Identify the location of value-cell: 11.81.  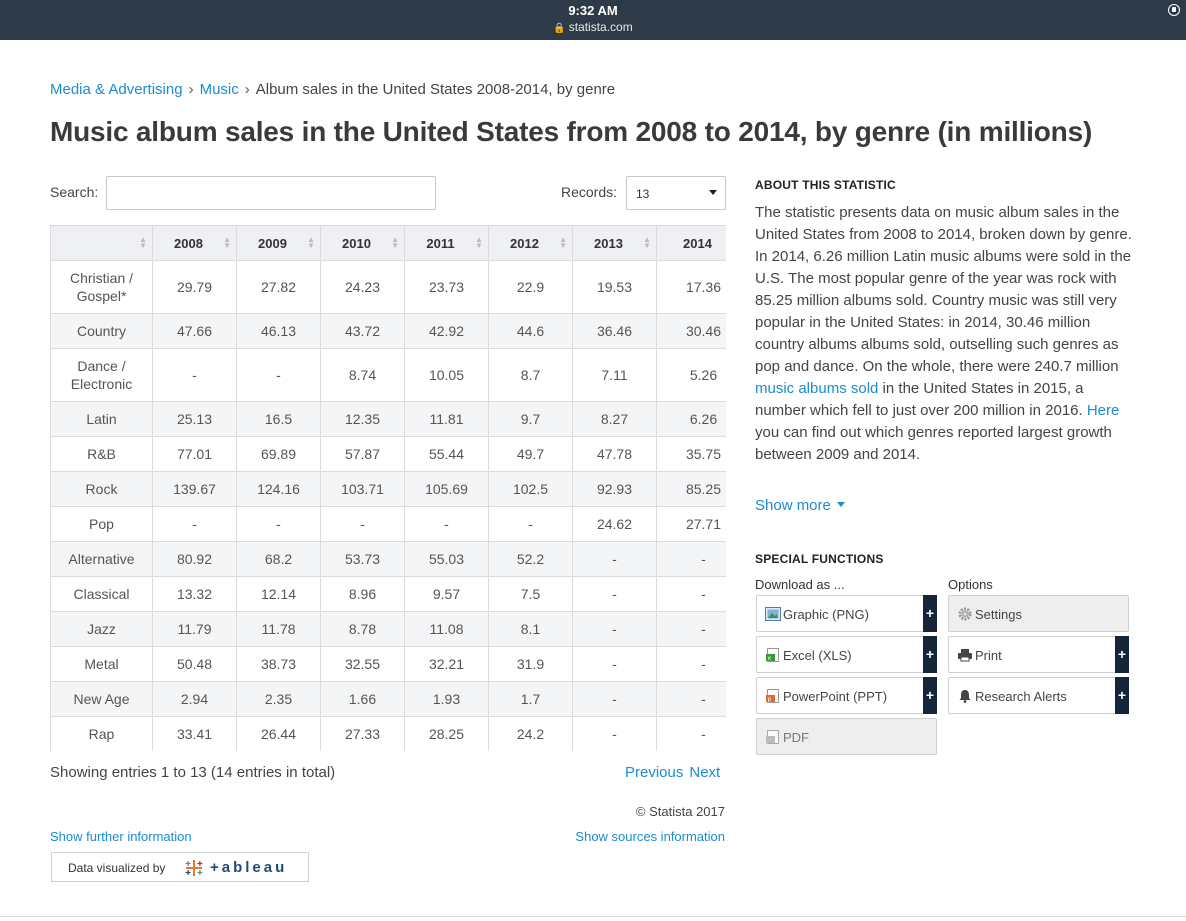
(446, 419).